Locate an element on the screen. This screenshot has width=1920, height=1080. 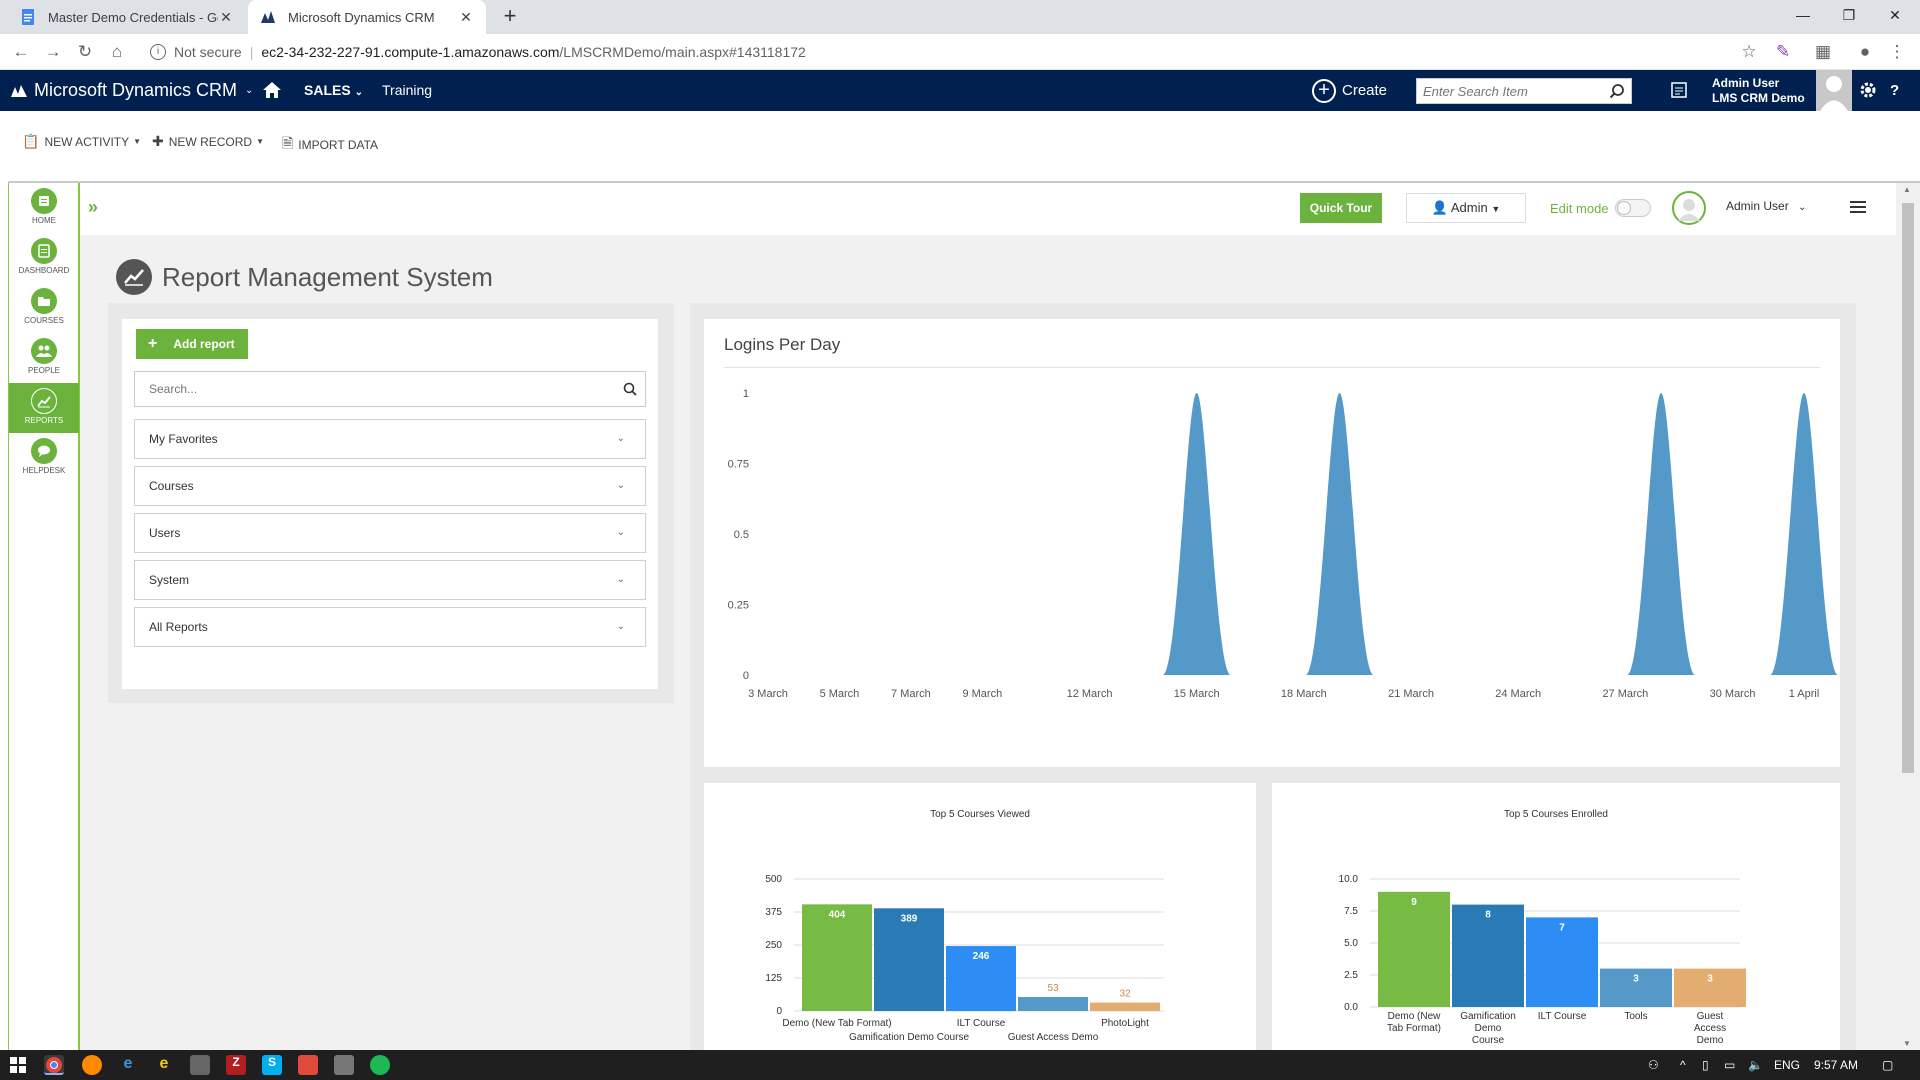
forward-icon: → is located at coordinates (53, 52).